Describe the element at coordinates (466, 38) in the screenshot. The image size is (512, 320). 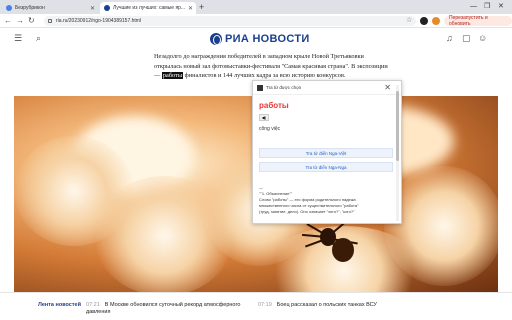
I see `comments-icon: ▢` at that location.